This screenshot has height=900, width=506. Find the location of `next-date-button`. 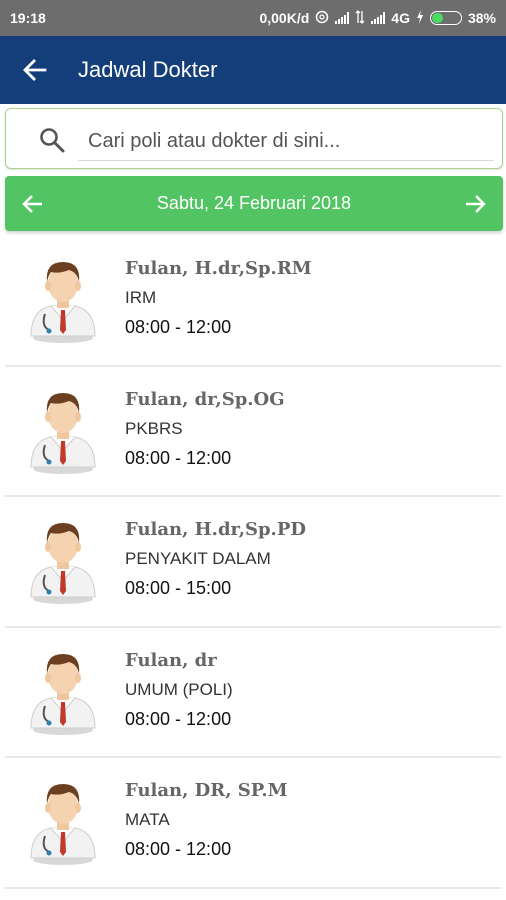

next-date-button is located at coordinates (475, 203).